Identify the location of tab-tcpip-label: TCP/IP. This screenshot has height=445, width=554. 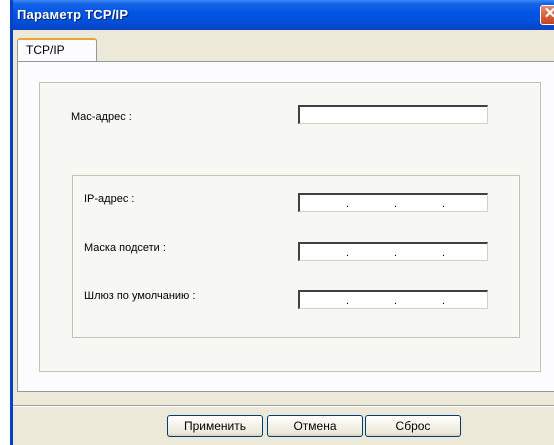
(45, 50).